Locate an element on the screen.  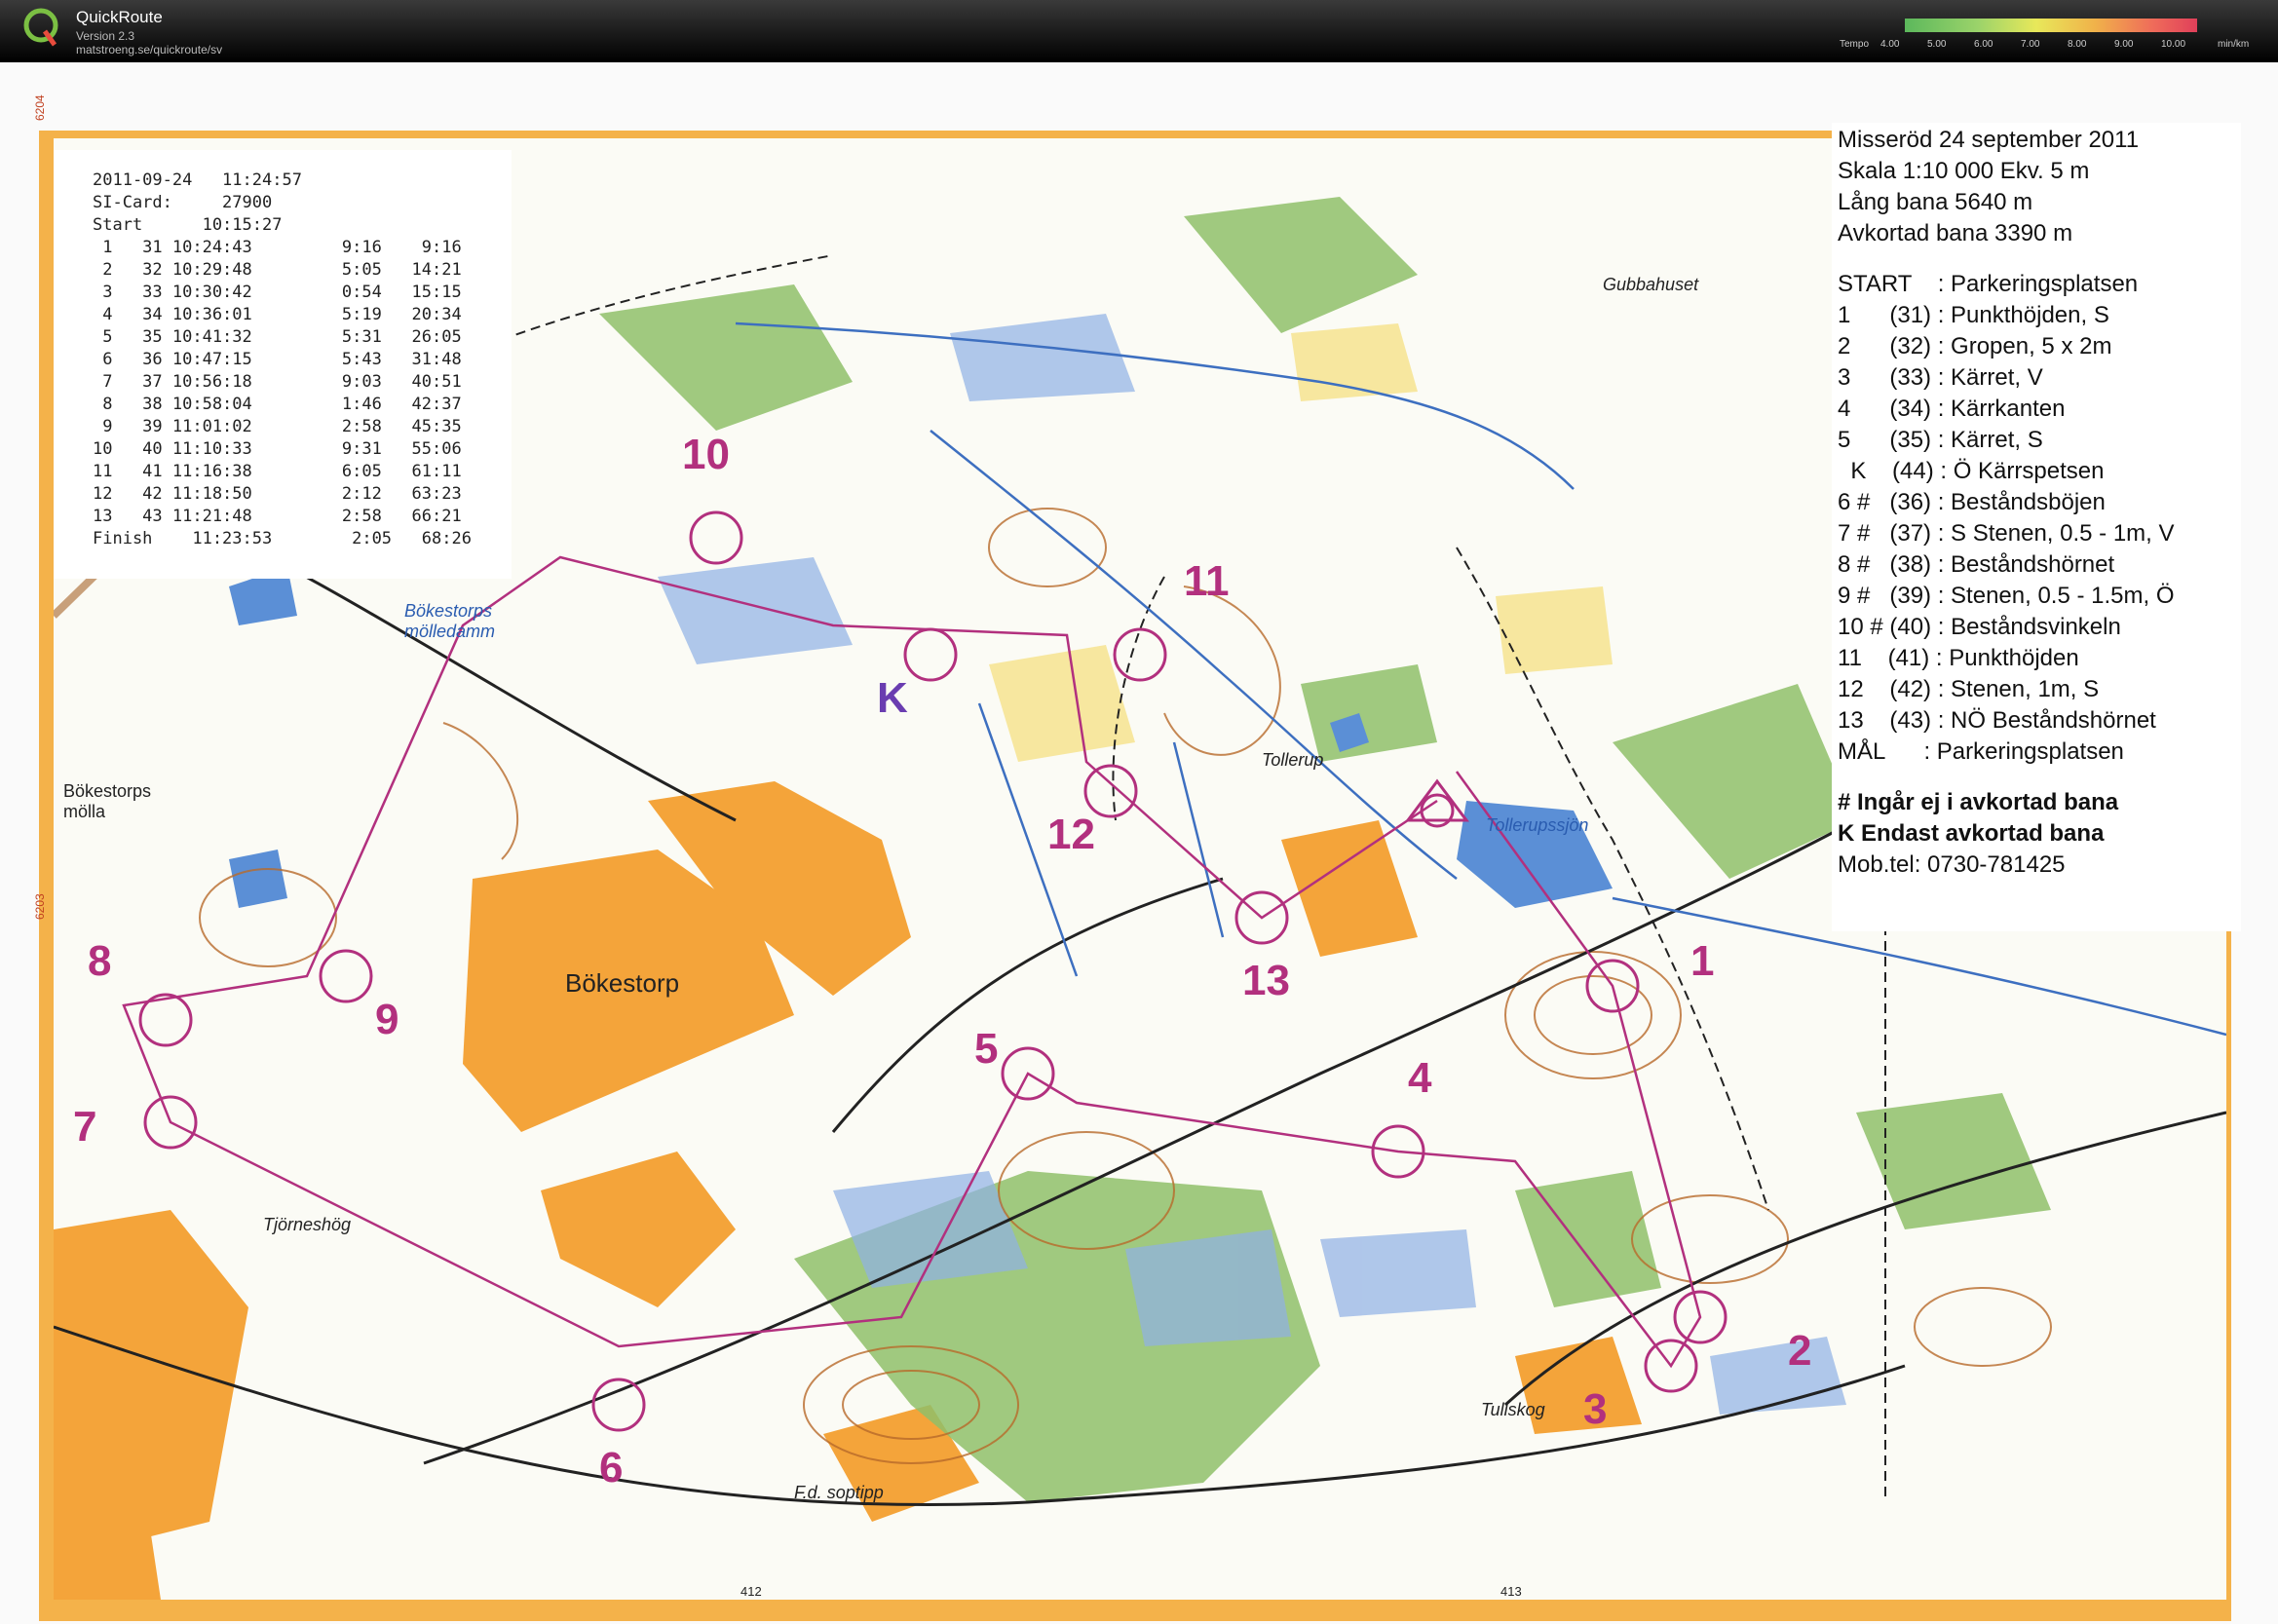
si-split-row: 5 35 10:41:32 5:31 26:05 is located at coordinates (277, 337).